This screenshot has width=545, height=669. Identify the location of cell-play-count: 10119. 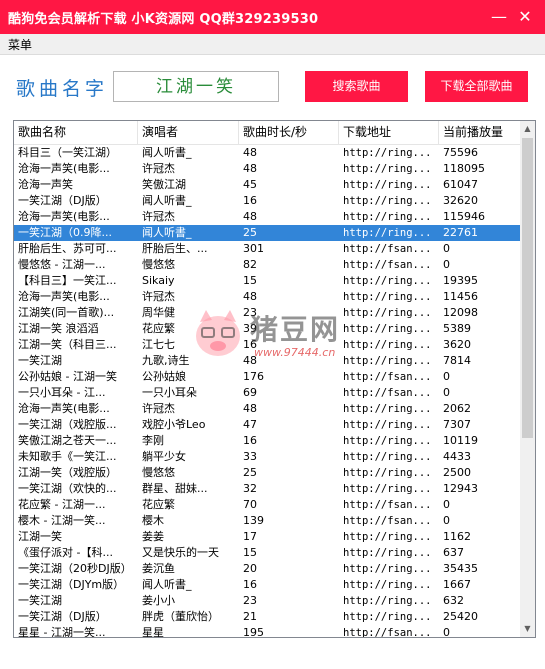
(460, 440).